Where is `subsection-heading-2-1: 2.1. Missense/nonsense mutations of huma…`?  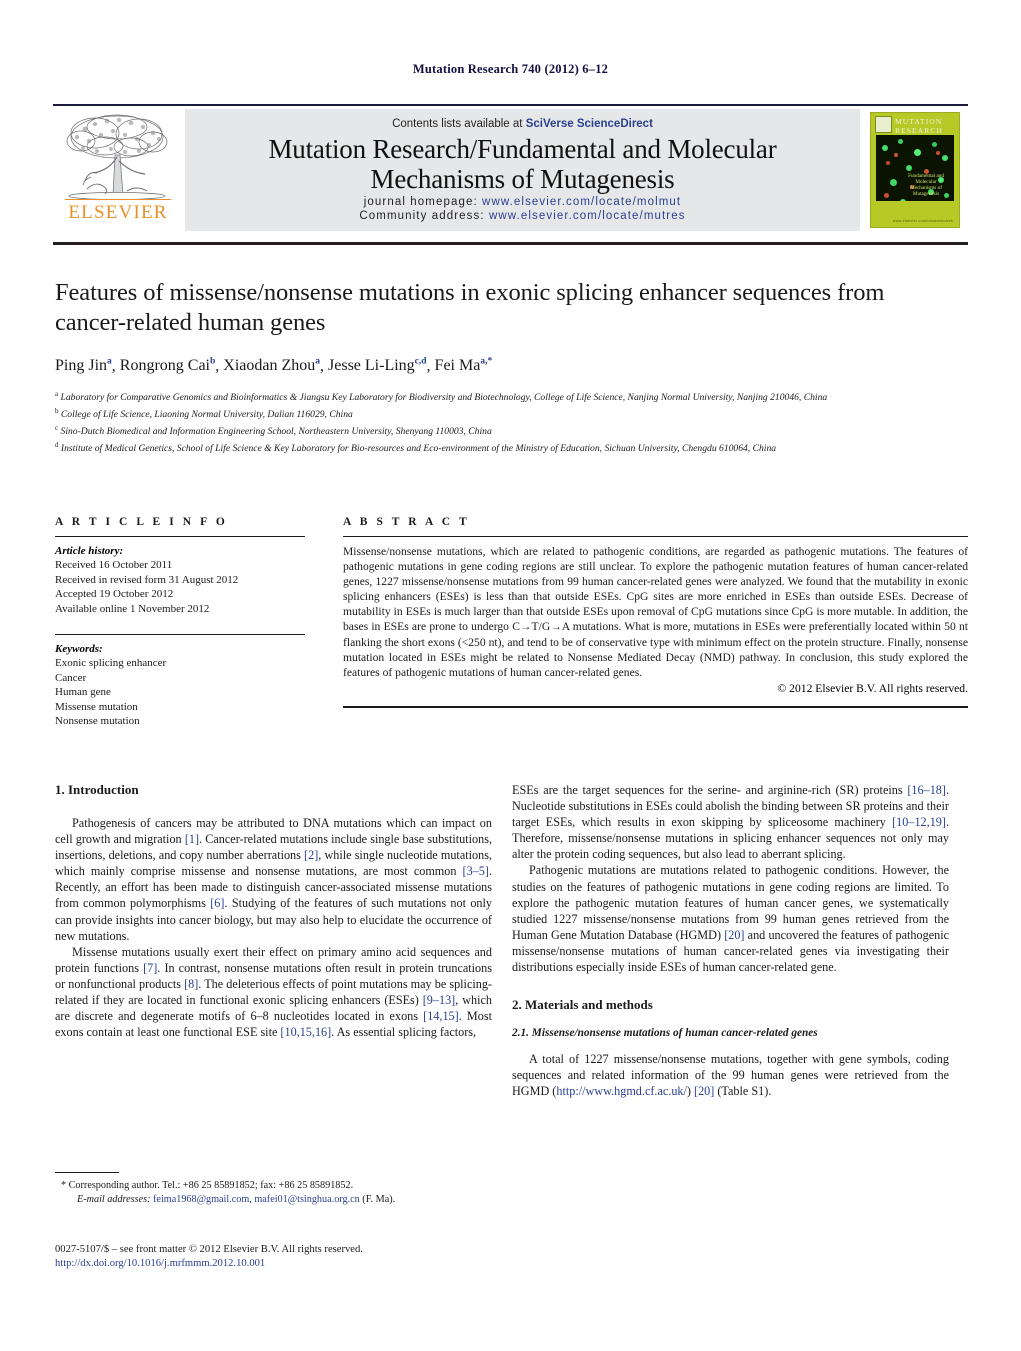
subsection-heading-2-1: 2.1. Missense/nonsense mutations of huma… is located at coordinates (665, 1033).